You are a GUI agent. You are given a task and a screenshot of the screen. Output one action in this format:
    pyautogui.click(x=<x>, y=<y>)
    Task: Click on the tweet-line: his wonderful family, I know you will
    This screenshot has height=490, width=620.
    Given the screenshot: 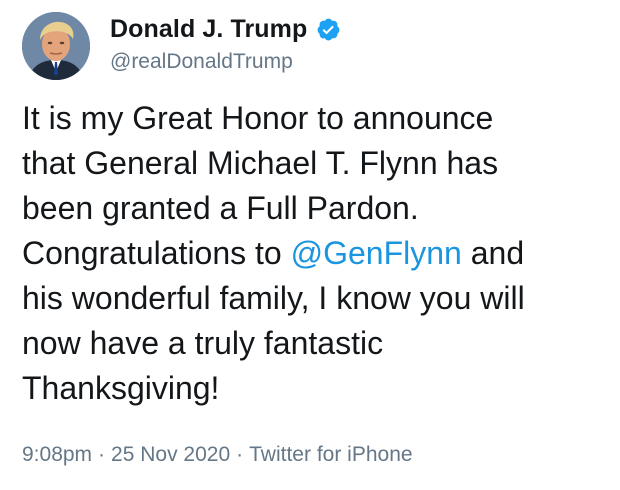 What is the action you would take?
    pyautogui.click(x=273, y=298)
    